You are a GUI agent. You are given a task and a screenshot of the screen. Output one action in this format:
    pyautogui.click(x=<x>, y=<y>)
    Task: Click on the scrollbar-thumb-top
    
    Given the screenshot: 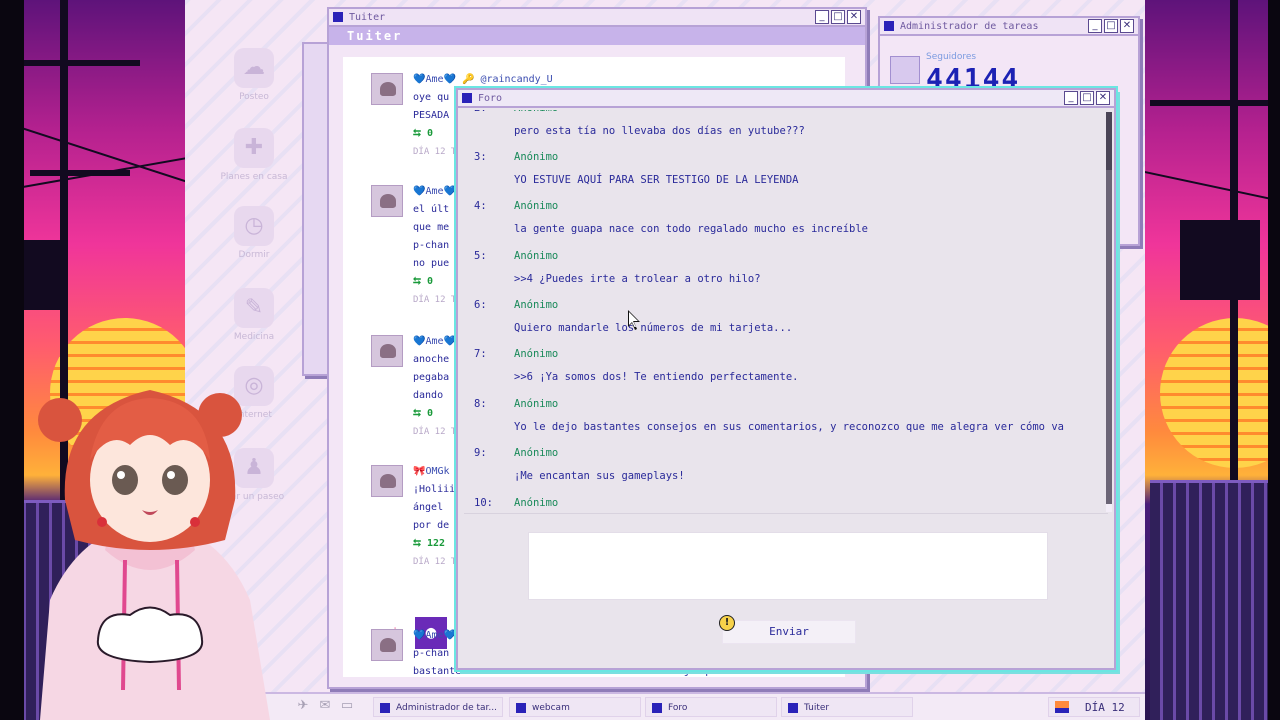 What is the action you would take?
    pyautogui.click(x=1109, y=141)
    